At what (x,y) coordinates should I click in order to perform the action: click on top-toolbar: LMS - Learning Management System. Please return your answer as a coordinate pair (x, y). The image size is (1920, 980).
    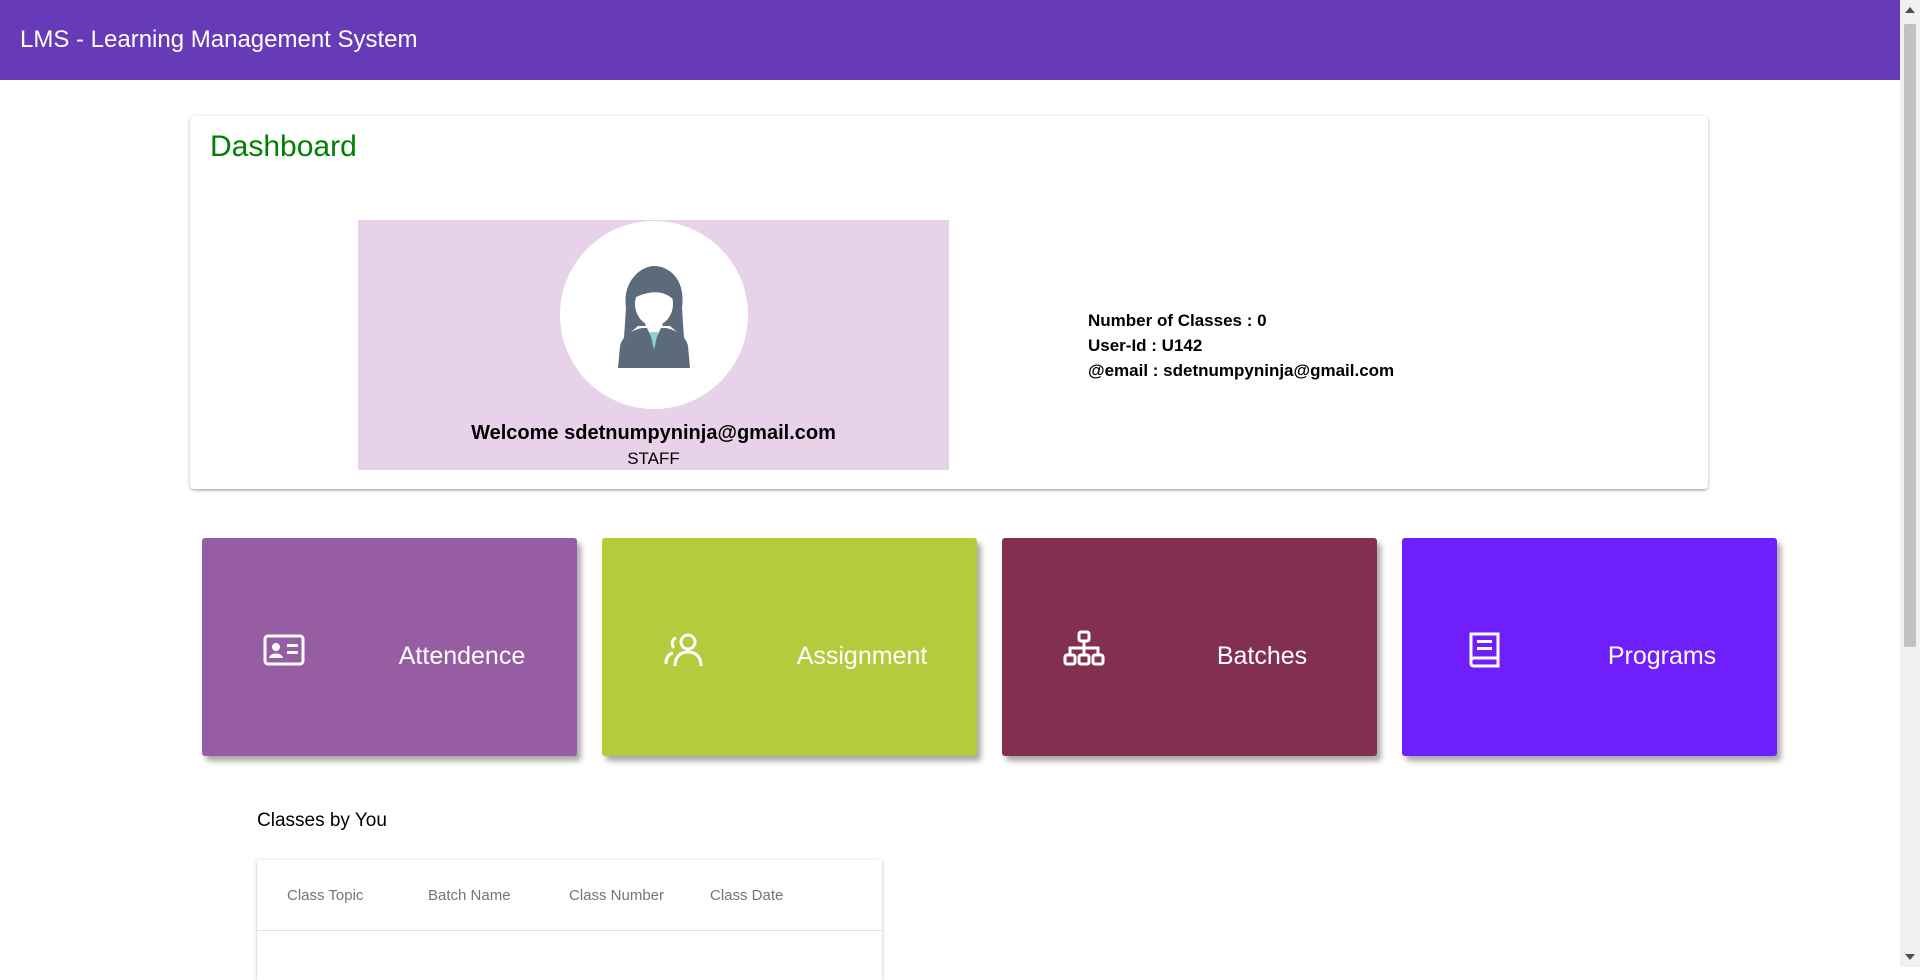
    Looking at the image, I should click on (950, 40).